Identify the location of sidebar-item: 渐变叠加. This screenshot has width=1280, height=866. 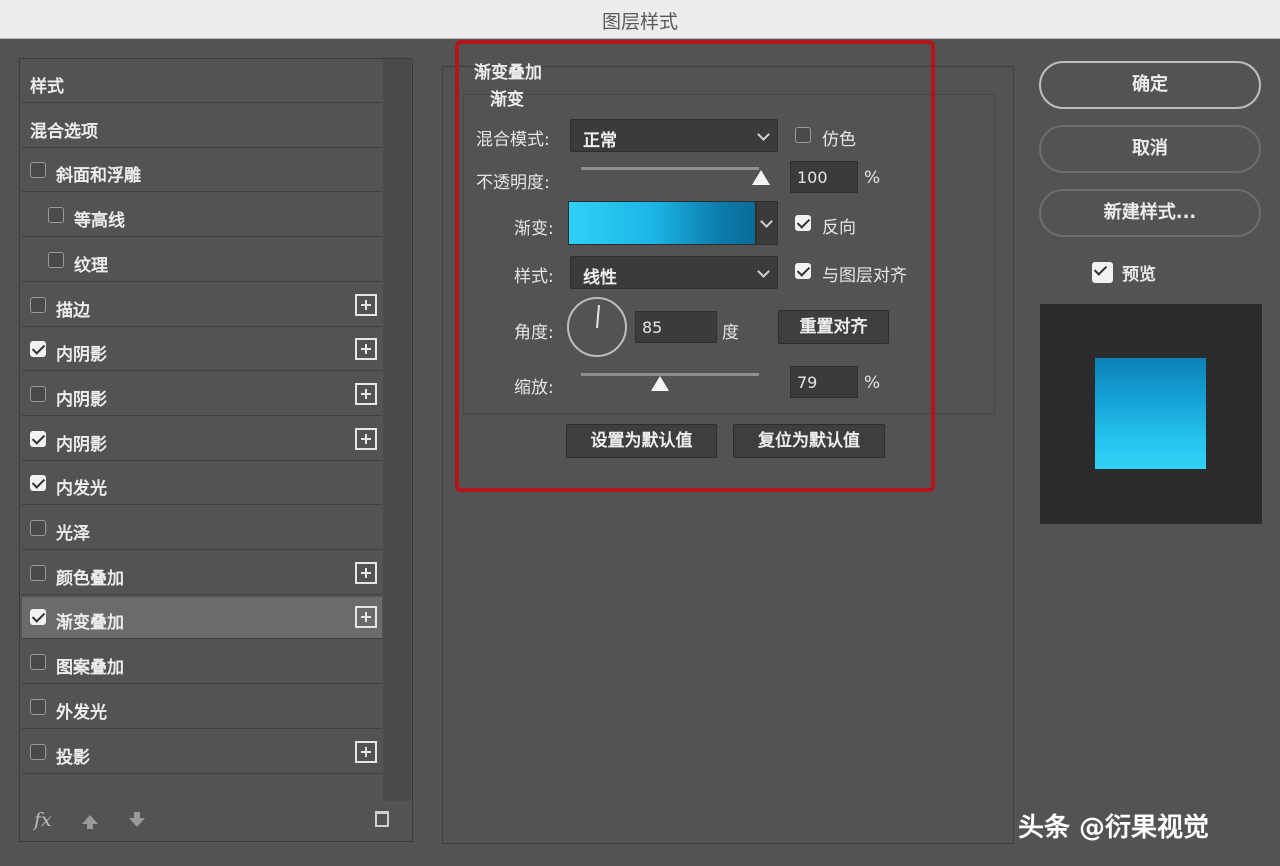
(202, 618).